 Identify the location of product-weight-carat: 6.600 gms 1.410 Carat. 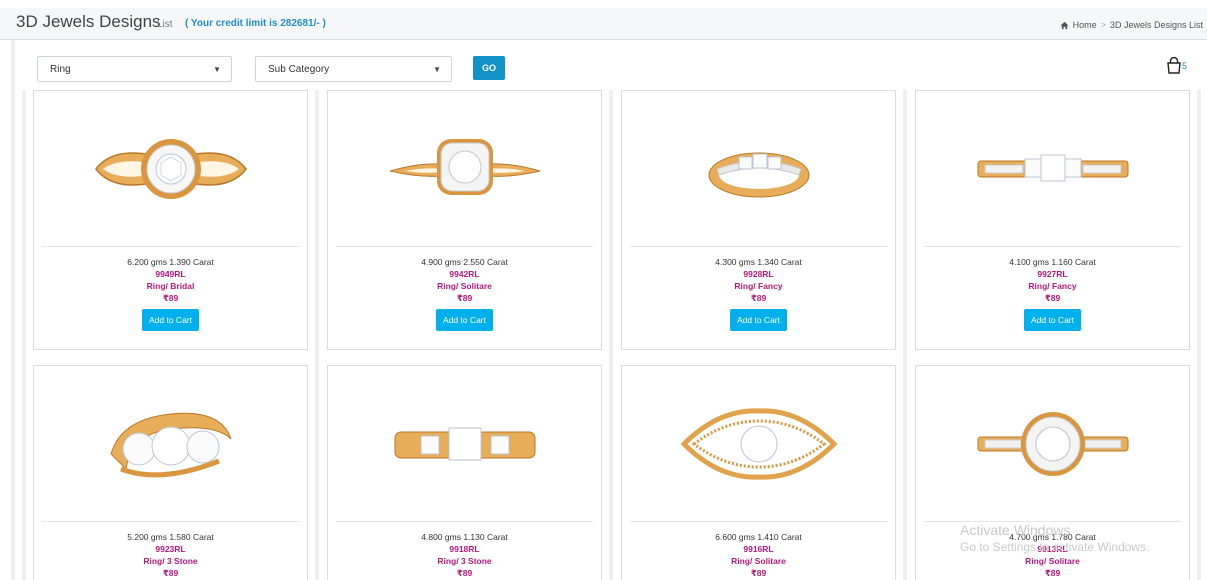
(758, 537).